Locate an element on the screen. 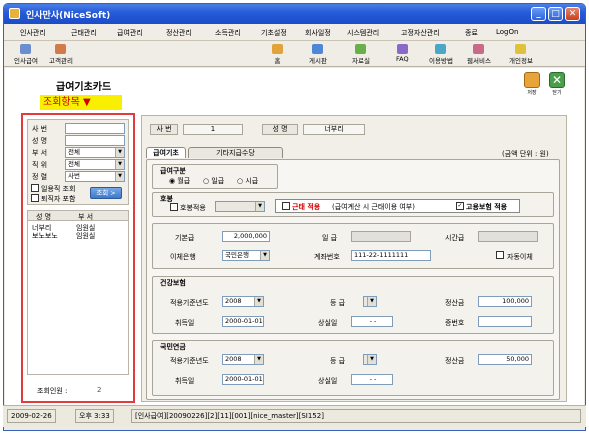 This screenshot has width=589, height=434. toolbar-privacy-button: 개인정보 is located at coordinates (521, 54).